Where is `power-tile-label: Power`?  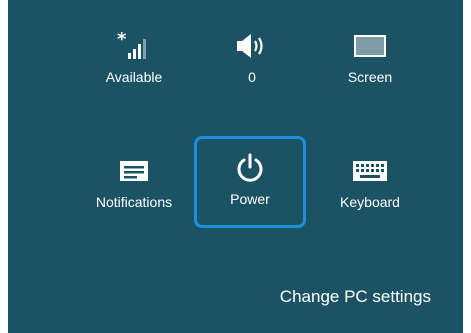 power-tile-label: Power is located at coordinates (250, 199).